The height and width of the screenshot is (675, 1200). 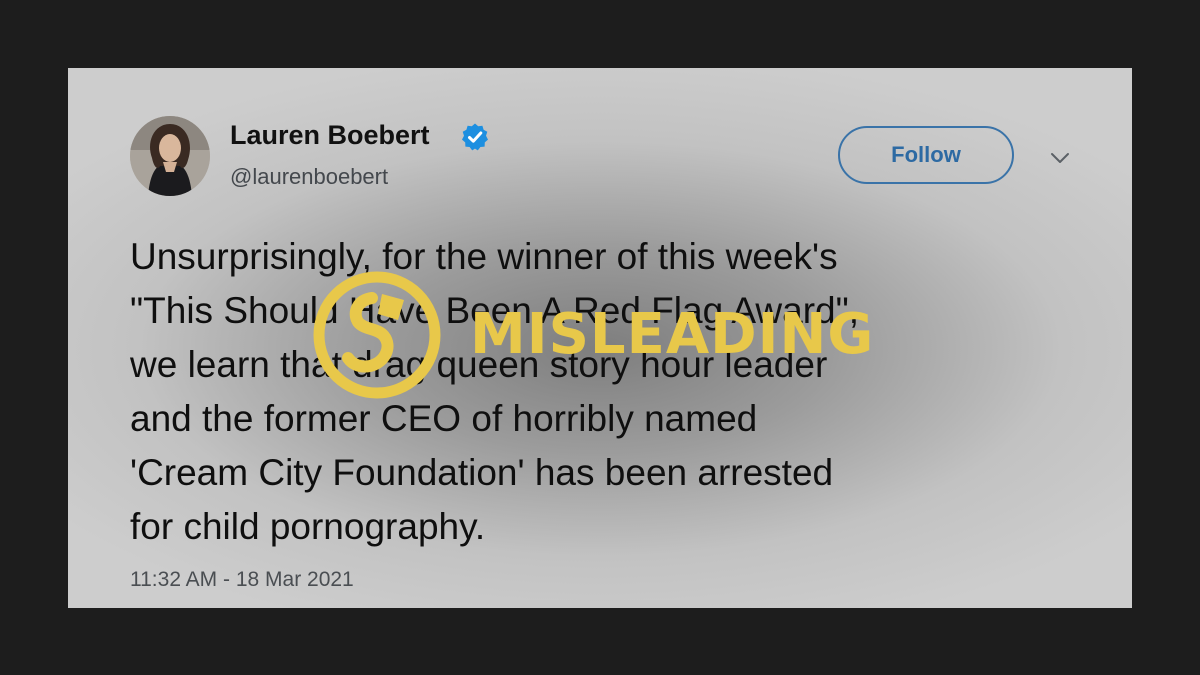 I want to click on tweet-text-line: and the former CEO of horribly named, so click(x=444, y=418).